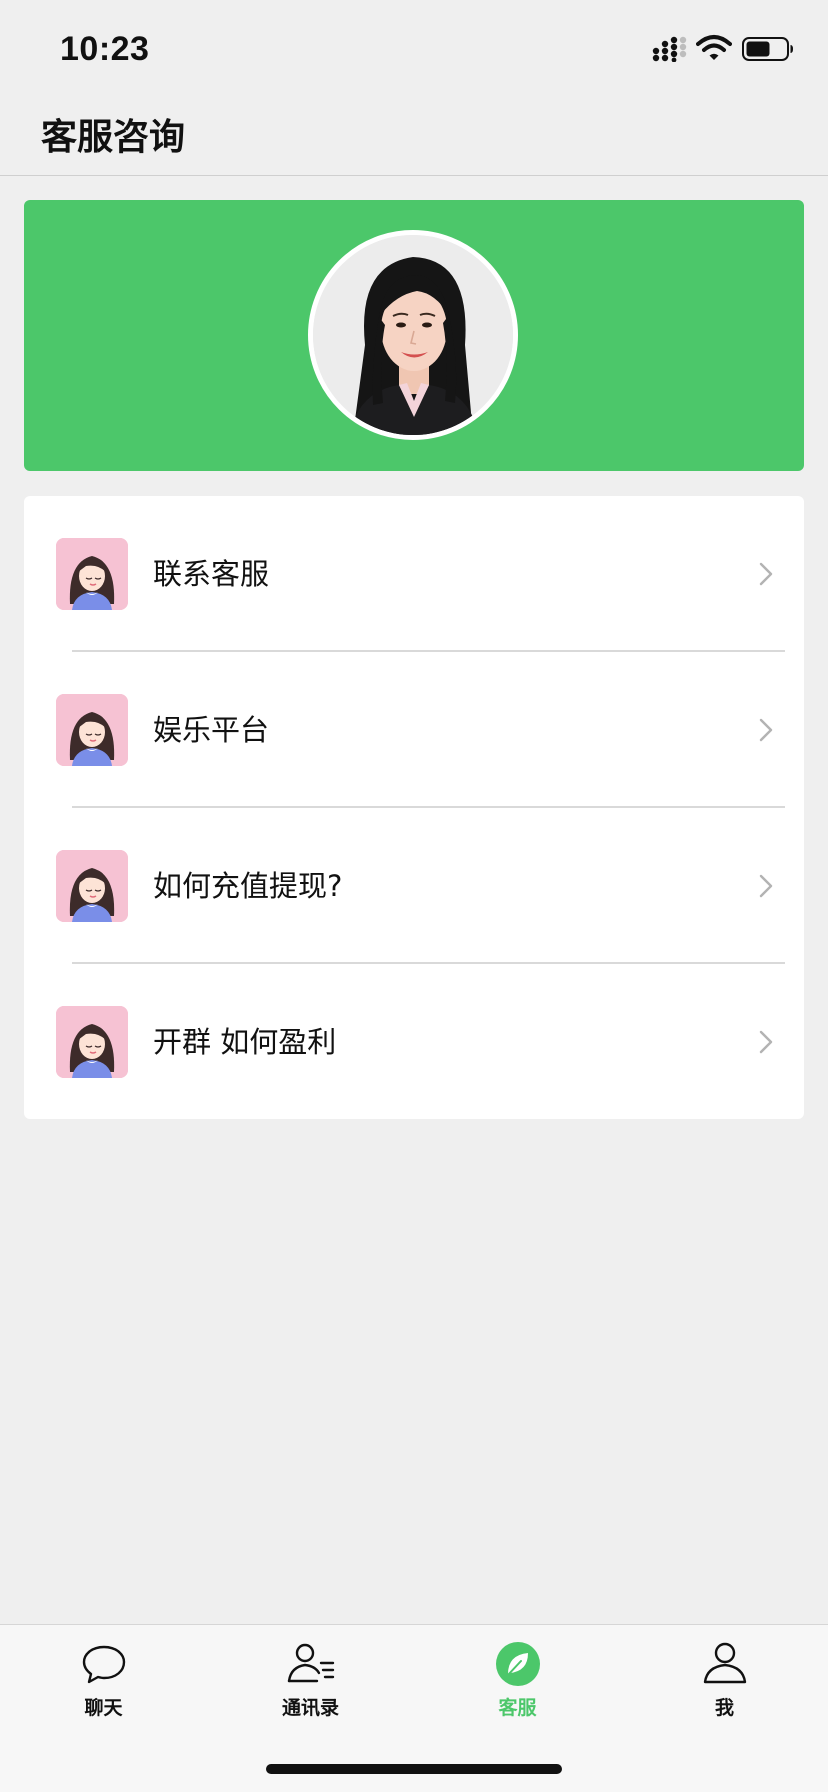 The image size is (828, 1792). I want to click on menu-item-label: 如何充值提现?, so click(248, 886).